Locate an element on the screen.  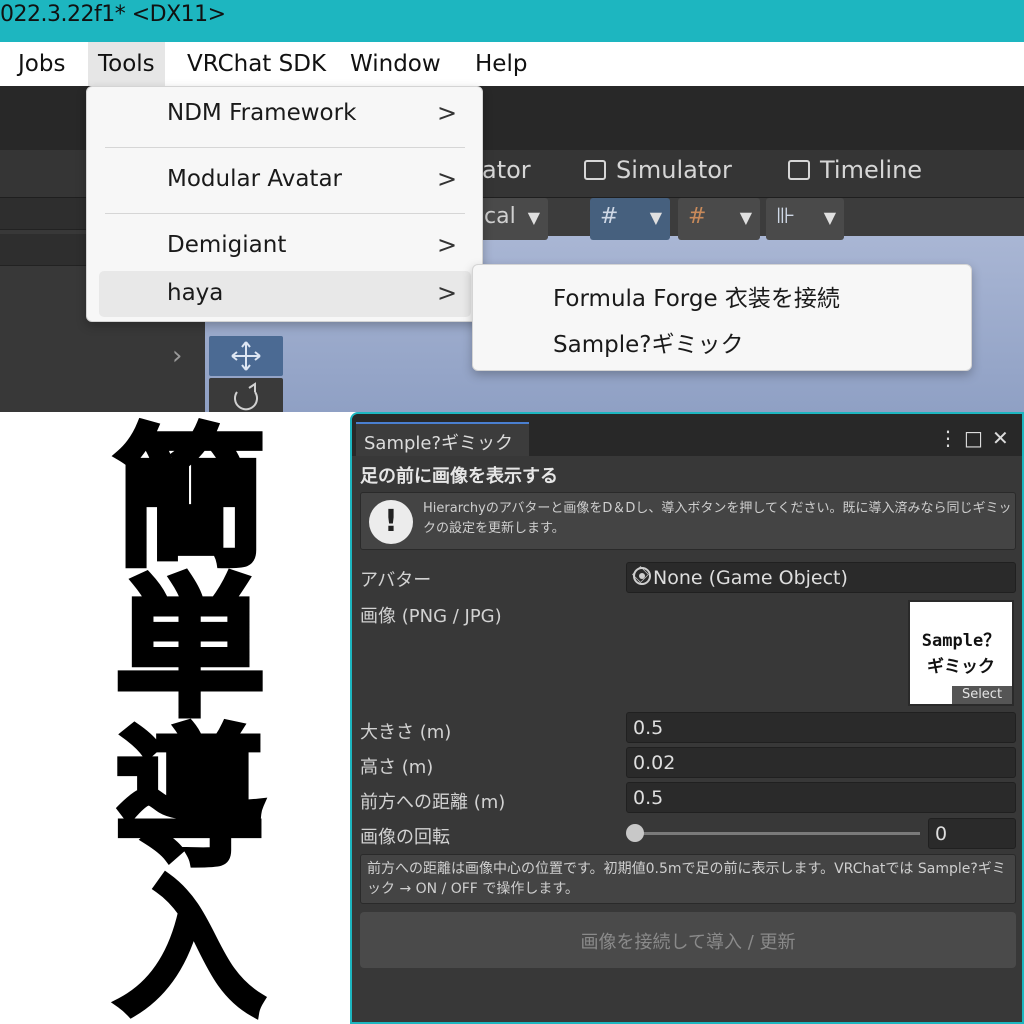
headline-char: 簡 is located at coordinates (190, 500).